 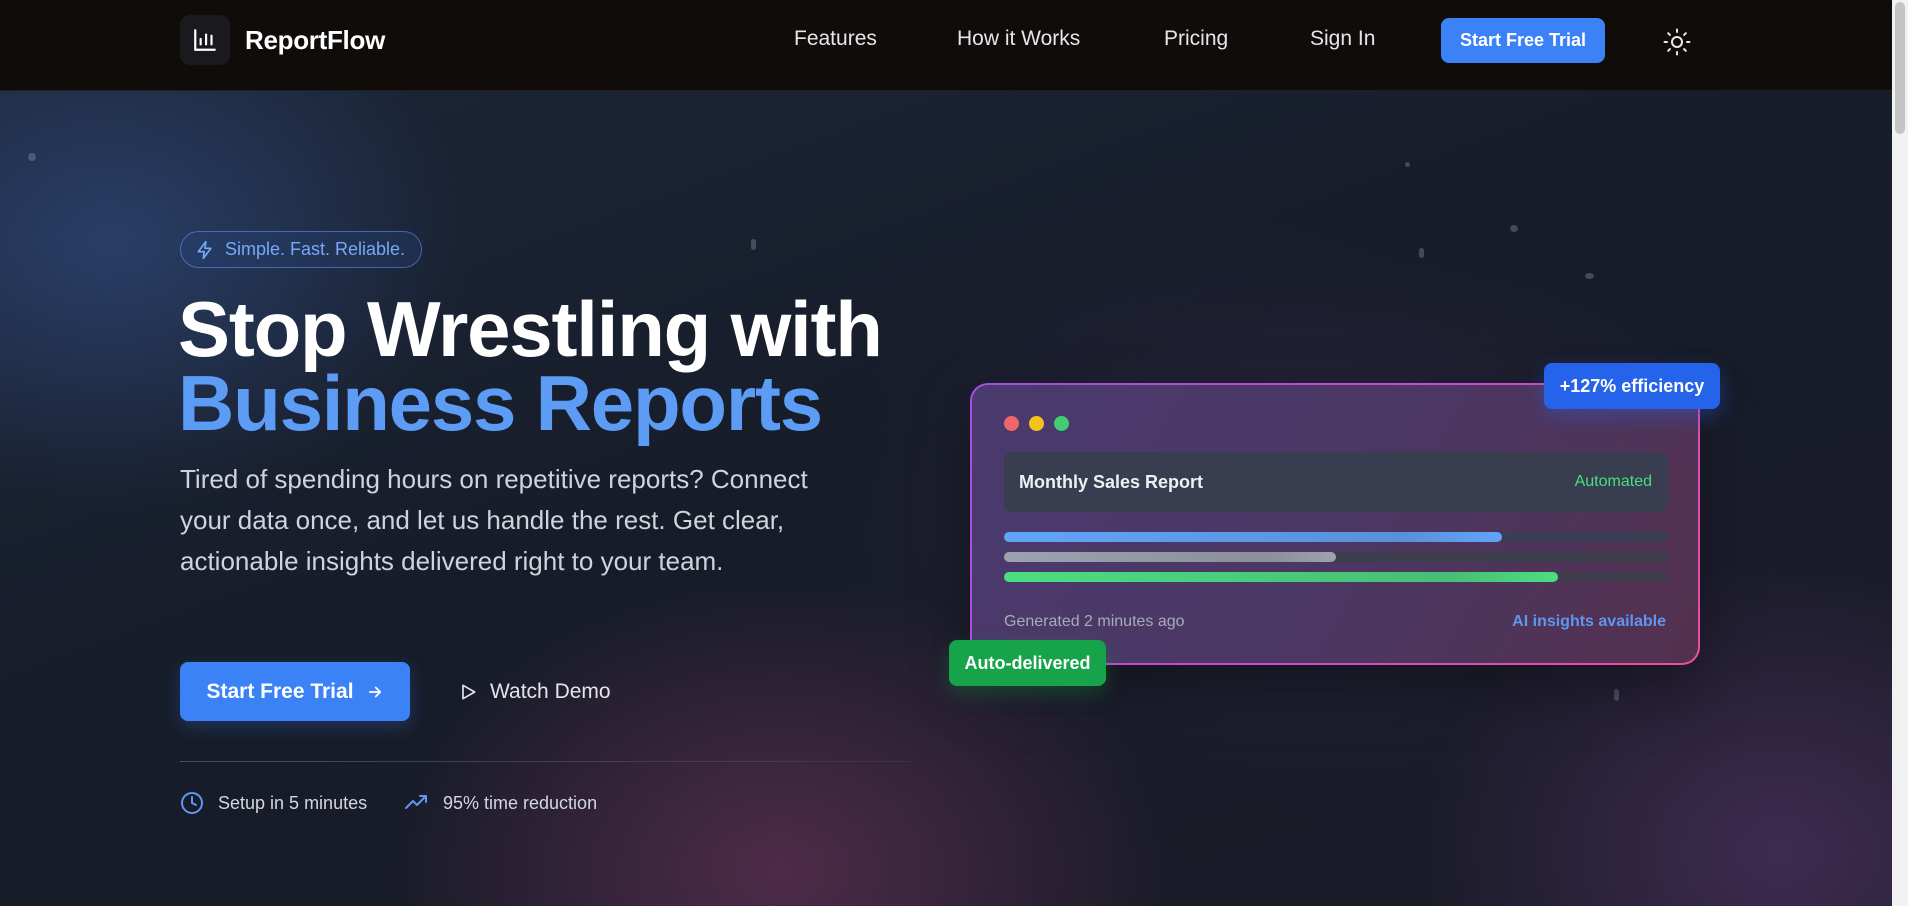 What do you see at coordinates (1111, 482) in the screenshot?
I see `report-title: Monthly Sales Report` at bounding box center [1111, 482].